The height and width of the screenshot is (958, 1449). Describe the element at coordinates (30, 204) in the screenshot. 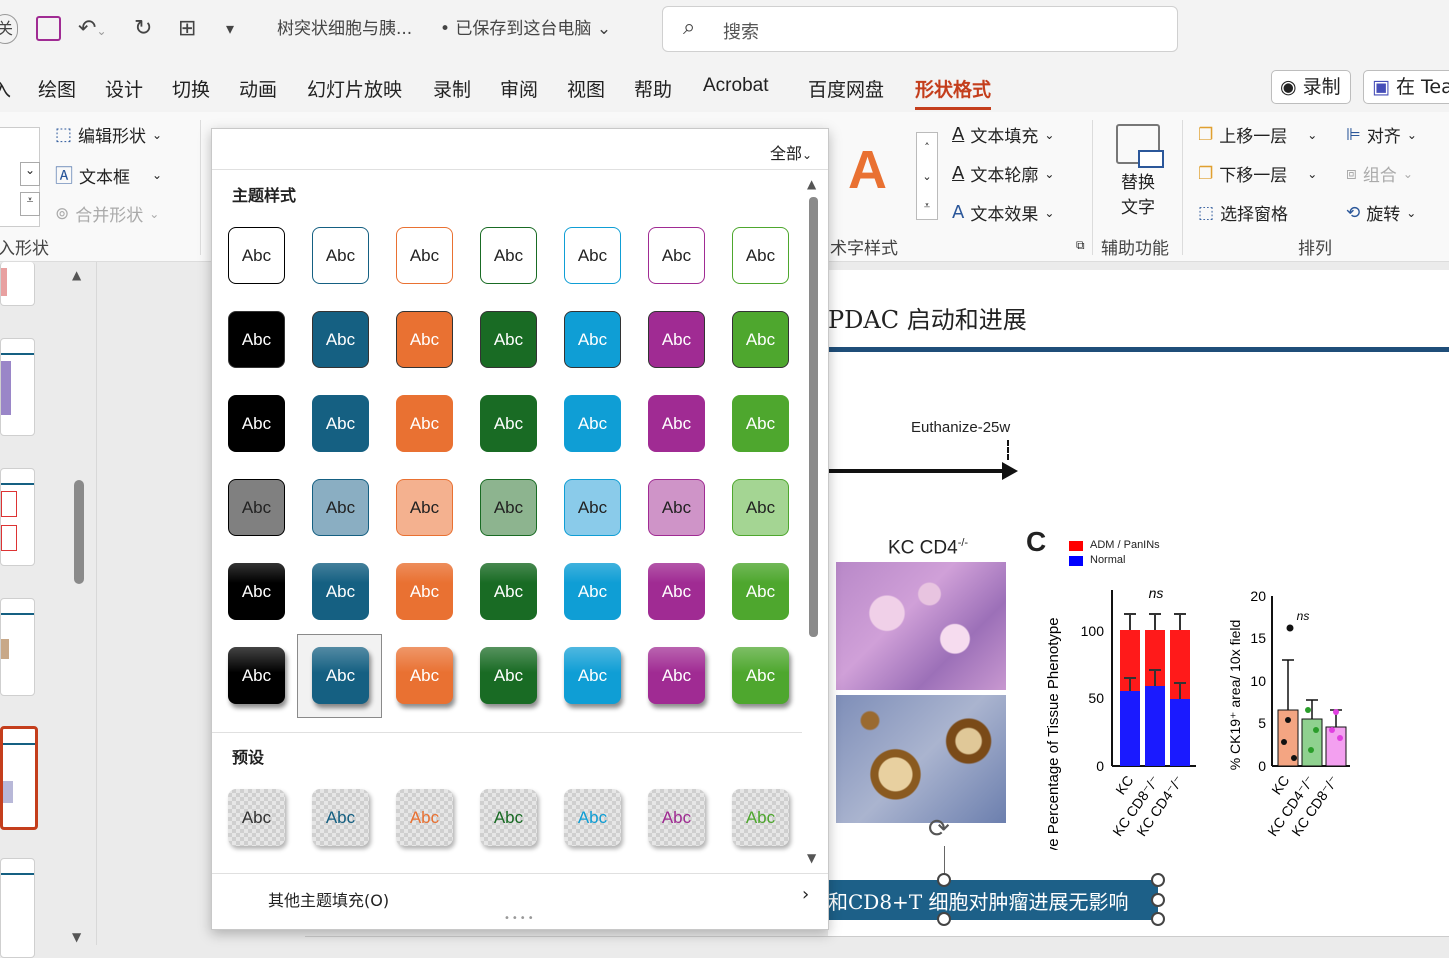

I see `gallery-more: ⩡` at that location.